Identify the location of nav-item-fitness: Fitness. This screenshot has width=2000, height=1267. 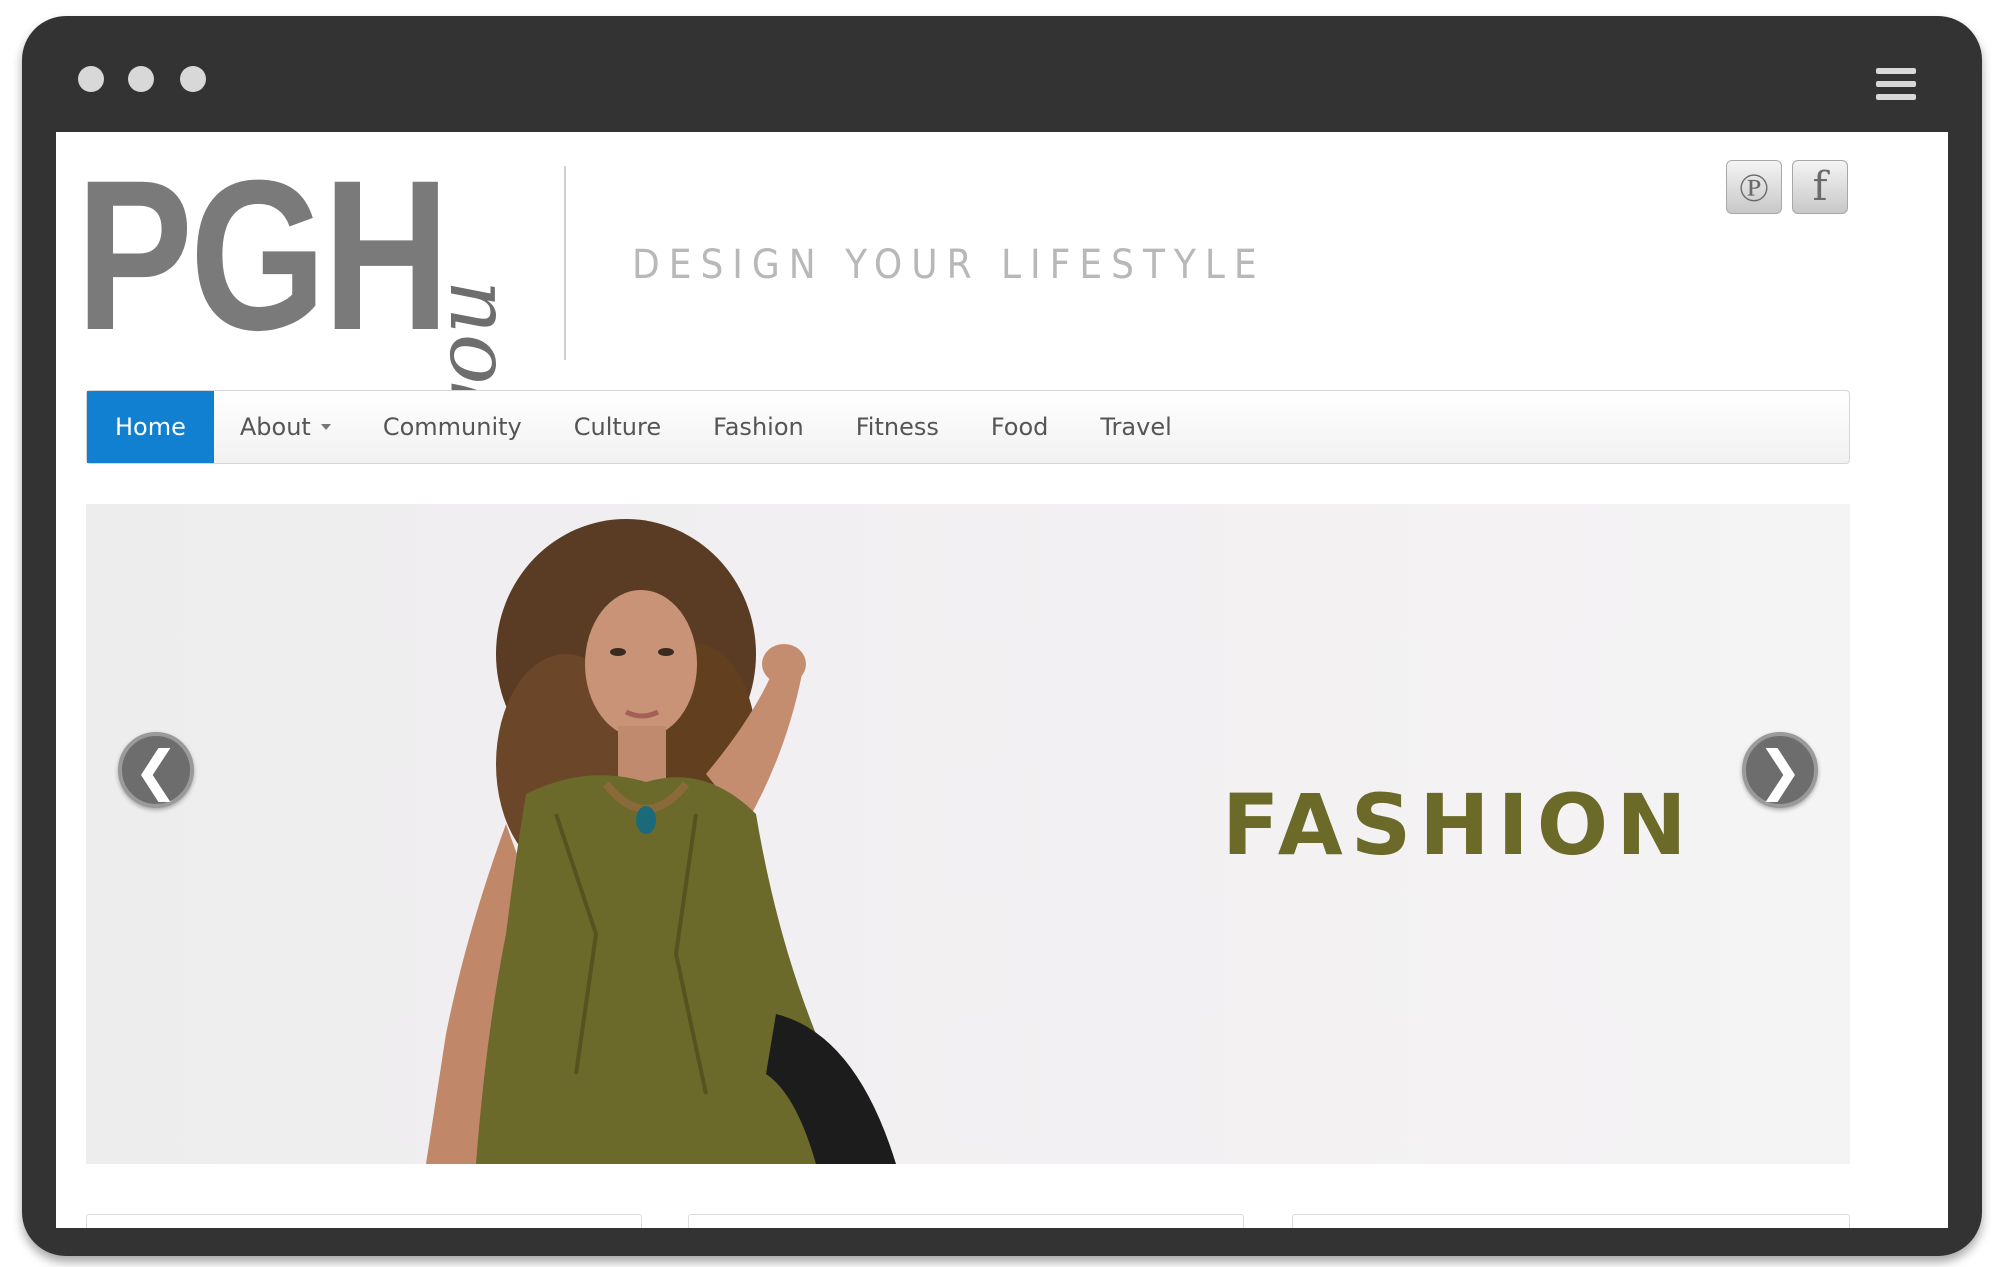
(897, 427).